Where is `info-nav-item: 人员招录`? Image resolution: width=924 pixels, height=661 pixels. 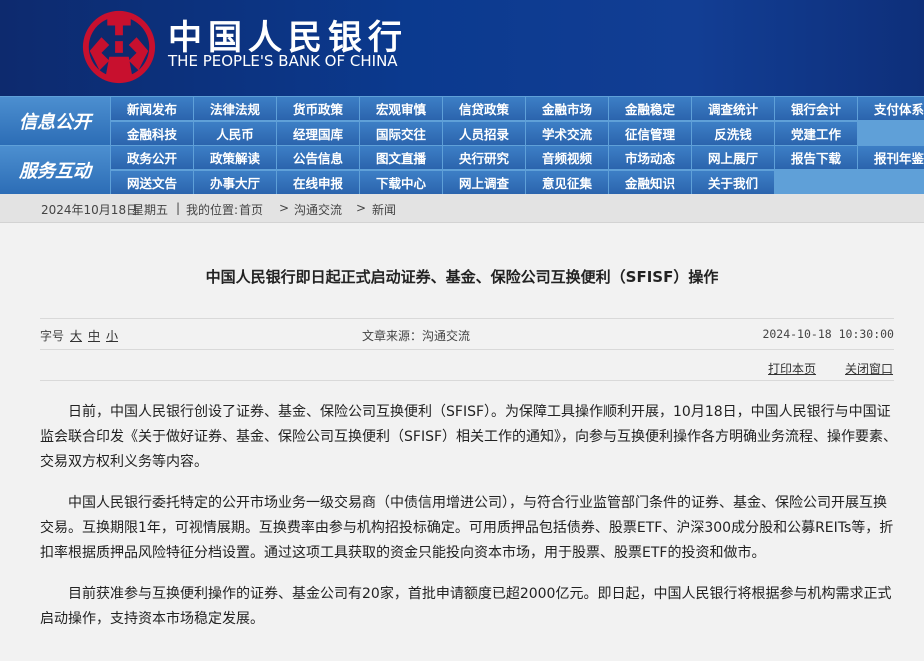
info-nav-item: 人员招录 is located at coordinates (484, 133).